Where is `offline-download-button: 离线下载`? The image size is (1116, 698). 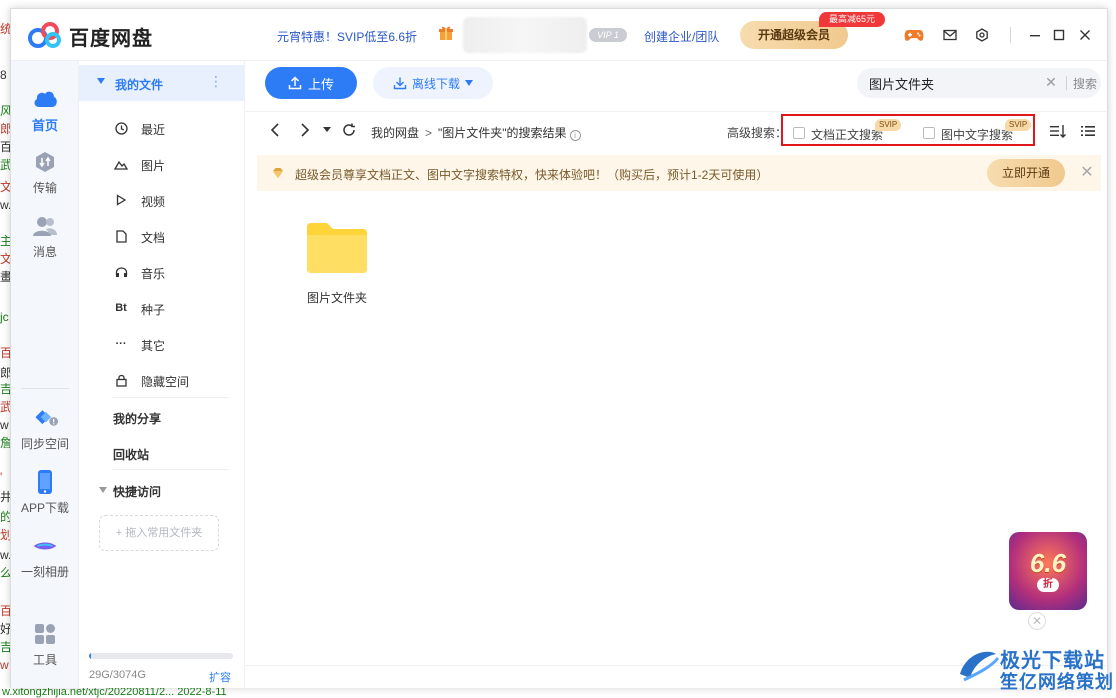 offline-download-button: 离线下载 is located at coordinates (433, 83).